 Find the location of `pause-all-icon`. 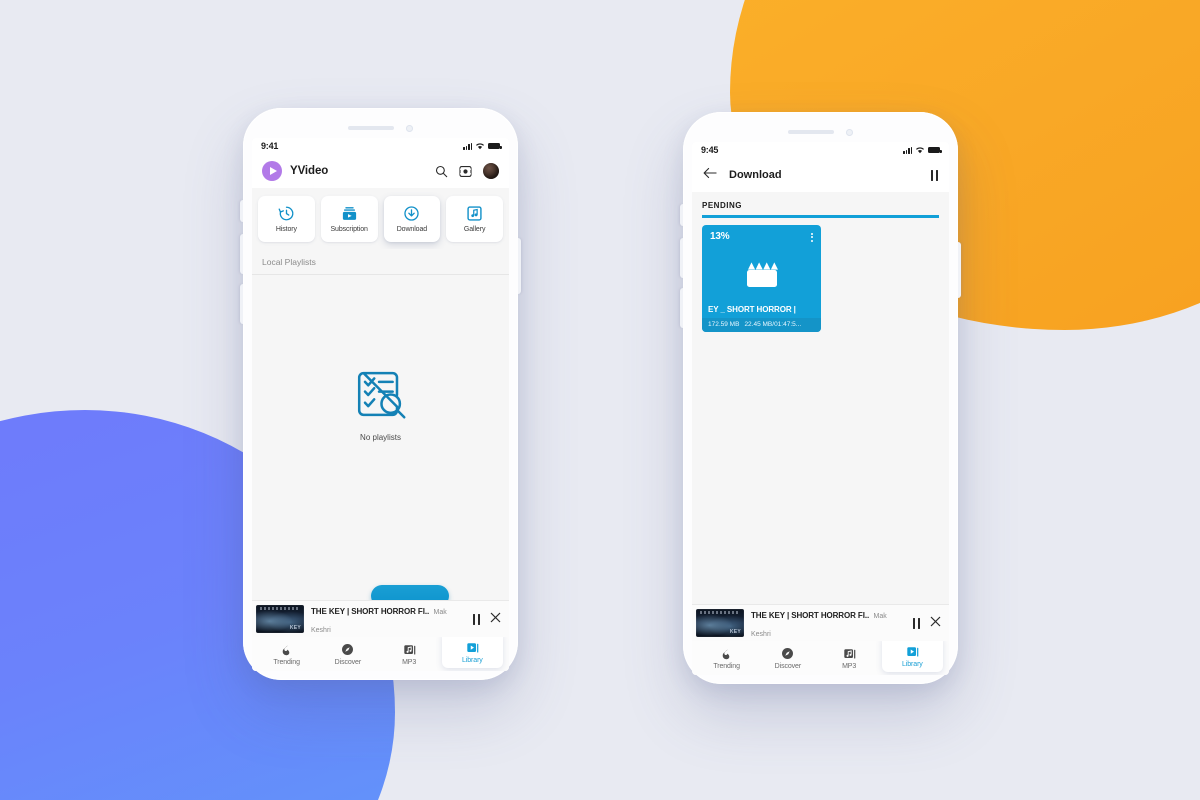

pause-all-icon is located at coordinates (934, 175).